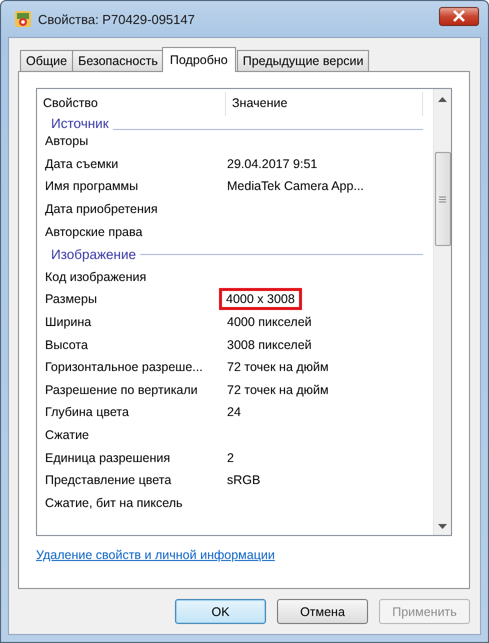  Describe the element at coordinates (442, 526) in the screenshot. I see `scroll-down-icon` at that location.